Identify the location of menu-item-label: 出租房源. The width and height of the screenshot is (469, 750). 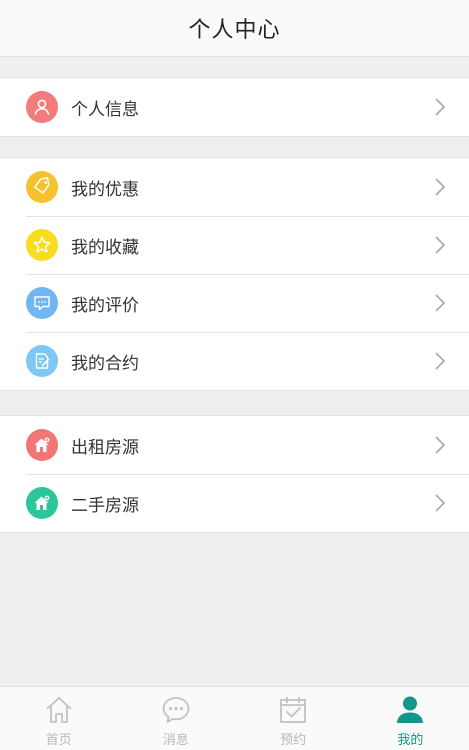
(105, 447).